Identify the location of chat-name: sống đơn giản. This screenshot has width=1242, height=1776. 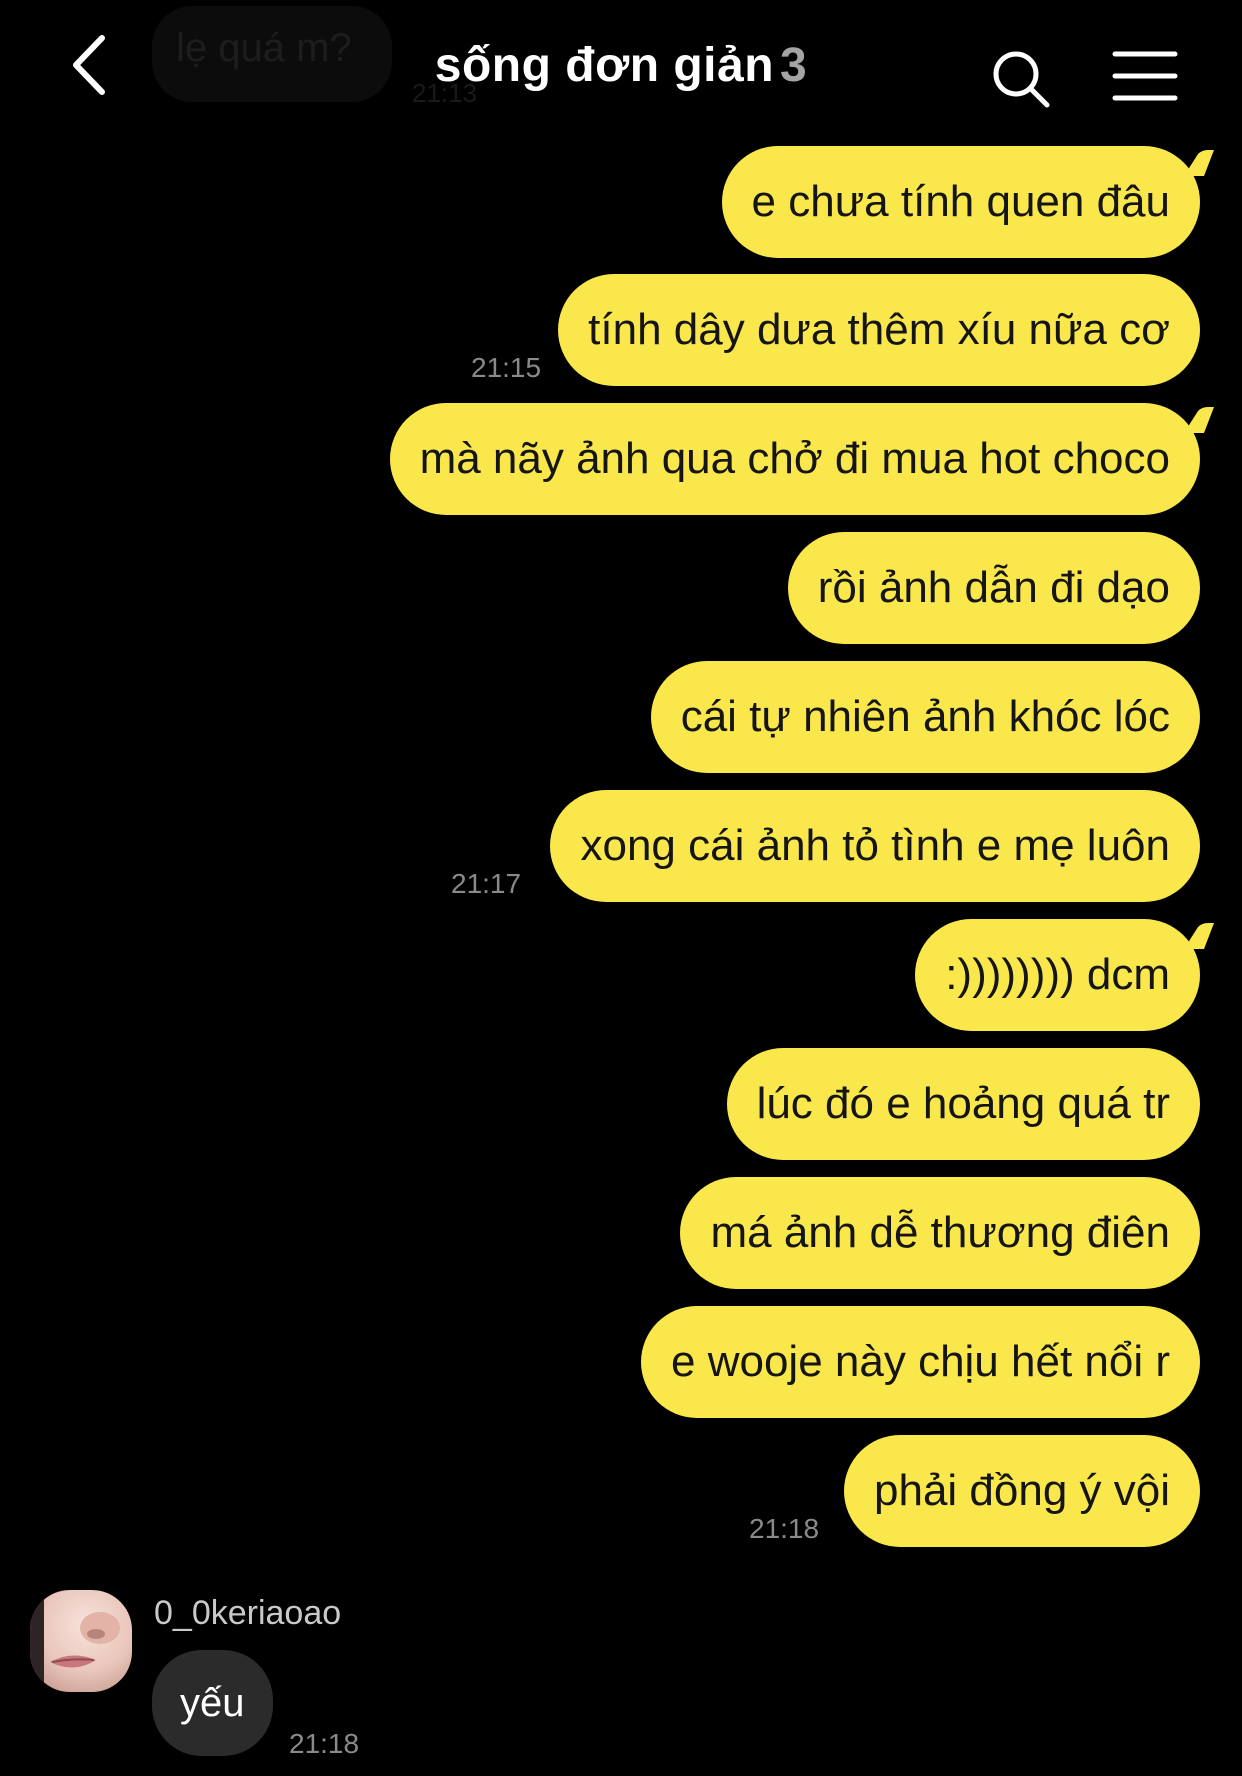
(604, 65).